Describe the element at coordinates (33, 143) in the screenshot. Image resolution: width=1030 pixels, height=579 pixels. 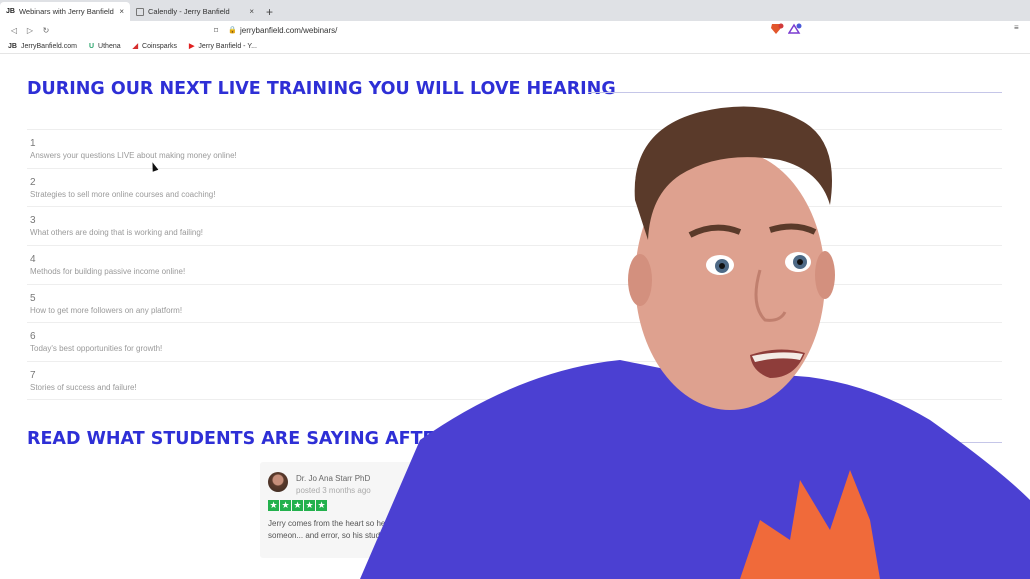
I see `item-number: 1` at that location.